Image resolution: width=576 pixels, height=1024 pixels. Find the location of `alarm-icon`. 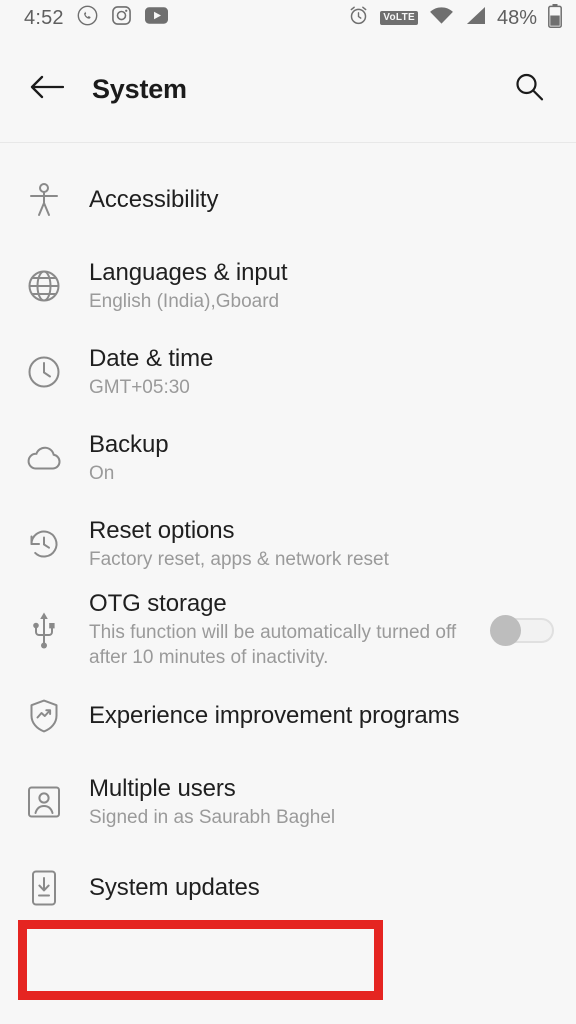

alarm-icon is located at coordinates (358, 18).